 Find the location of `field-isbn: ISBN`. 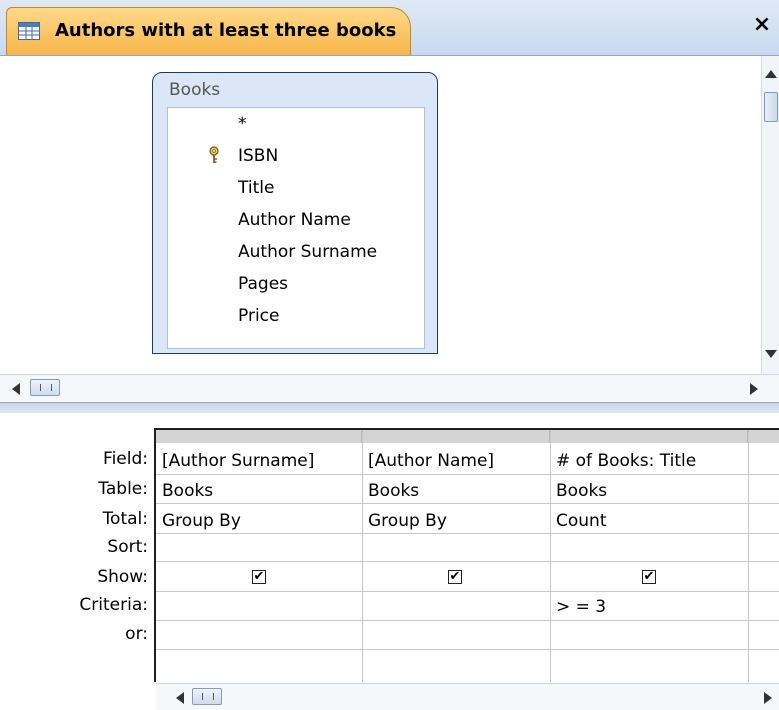

field-isbn: ISBN is located at coordinates (258, 156).